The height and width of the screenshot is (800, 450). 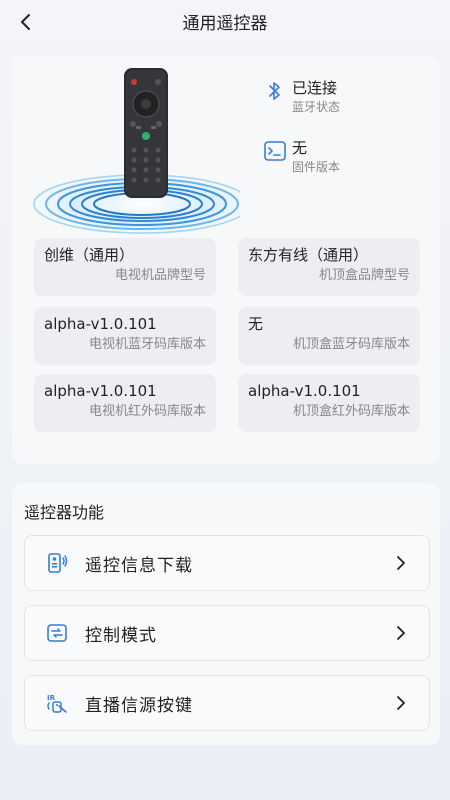 I want to click on ir-source-icon: IR, so click(x=57, y=703).